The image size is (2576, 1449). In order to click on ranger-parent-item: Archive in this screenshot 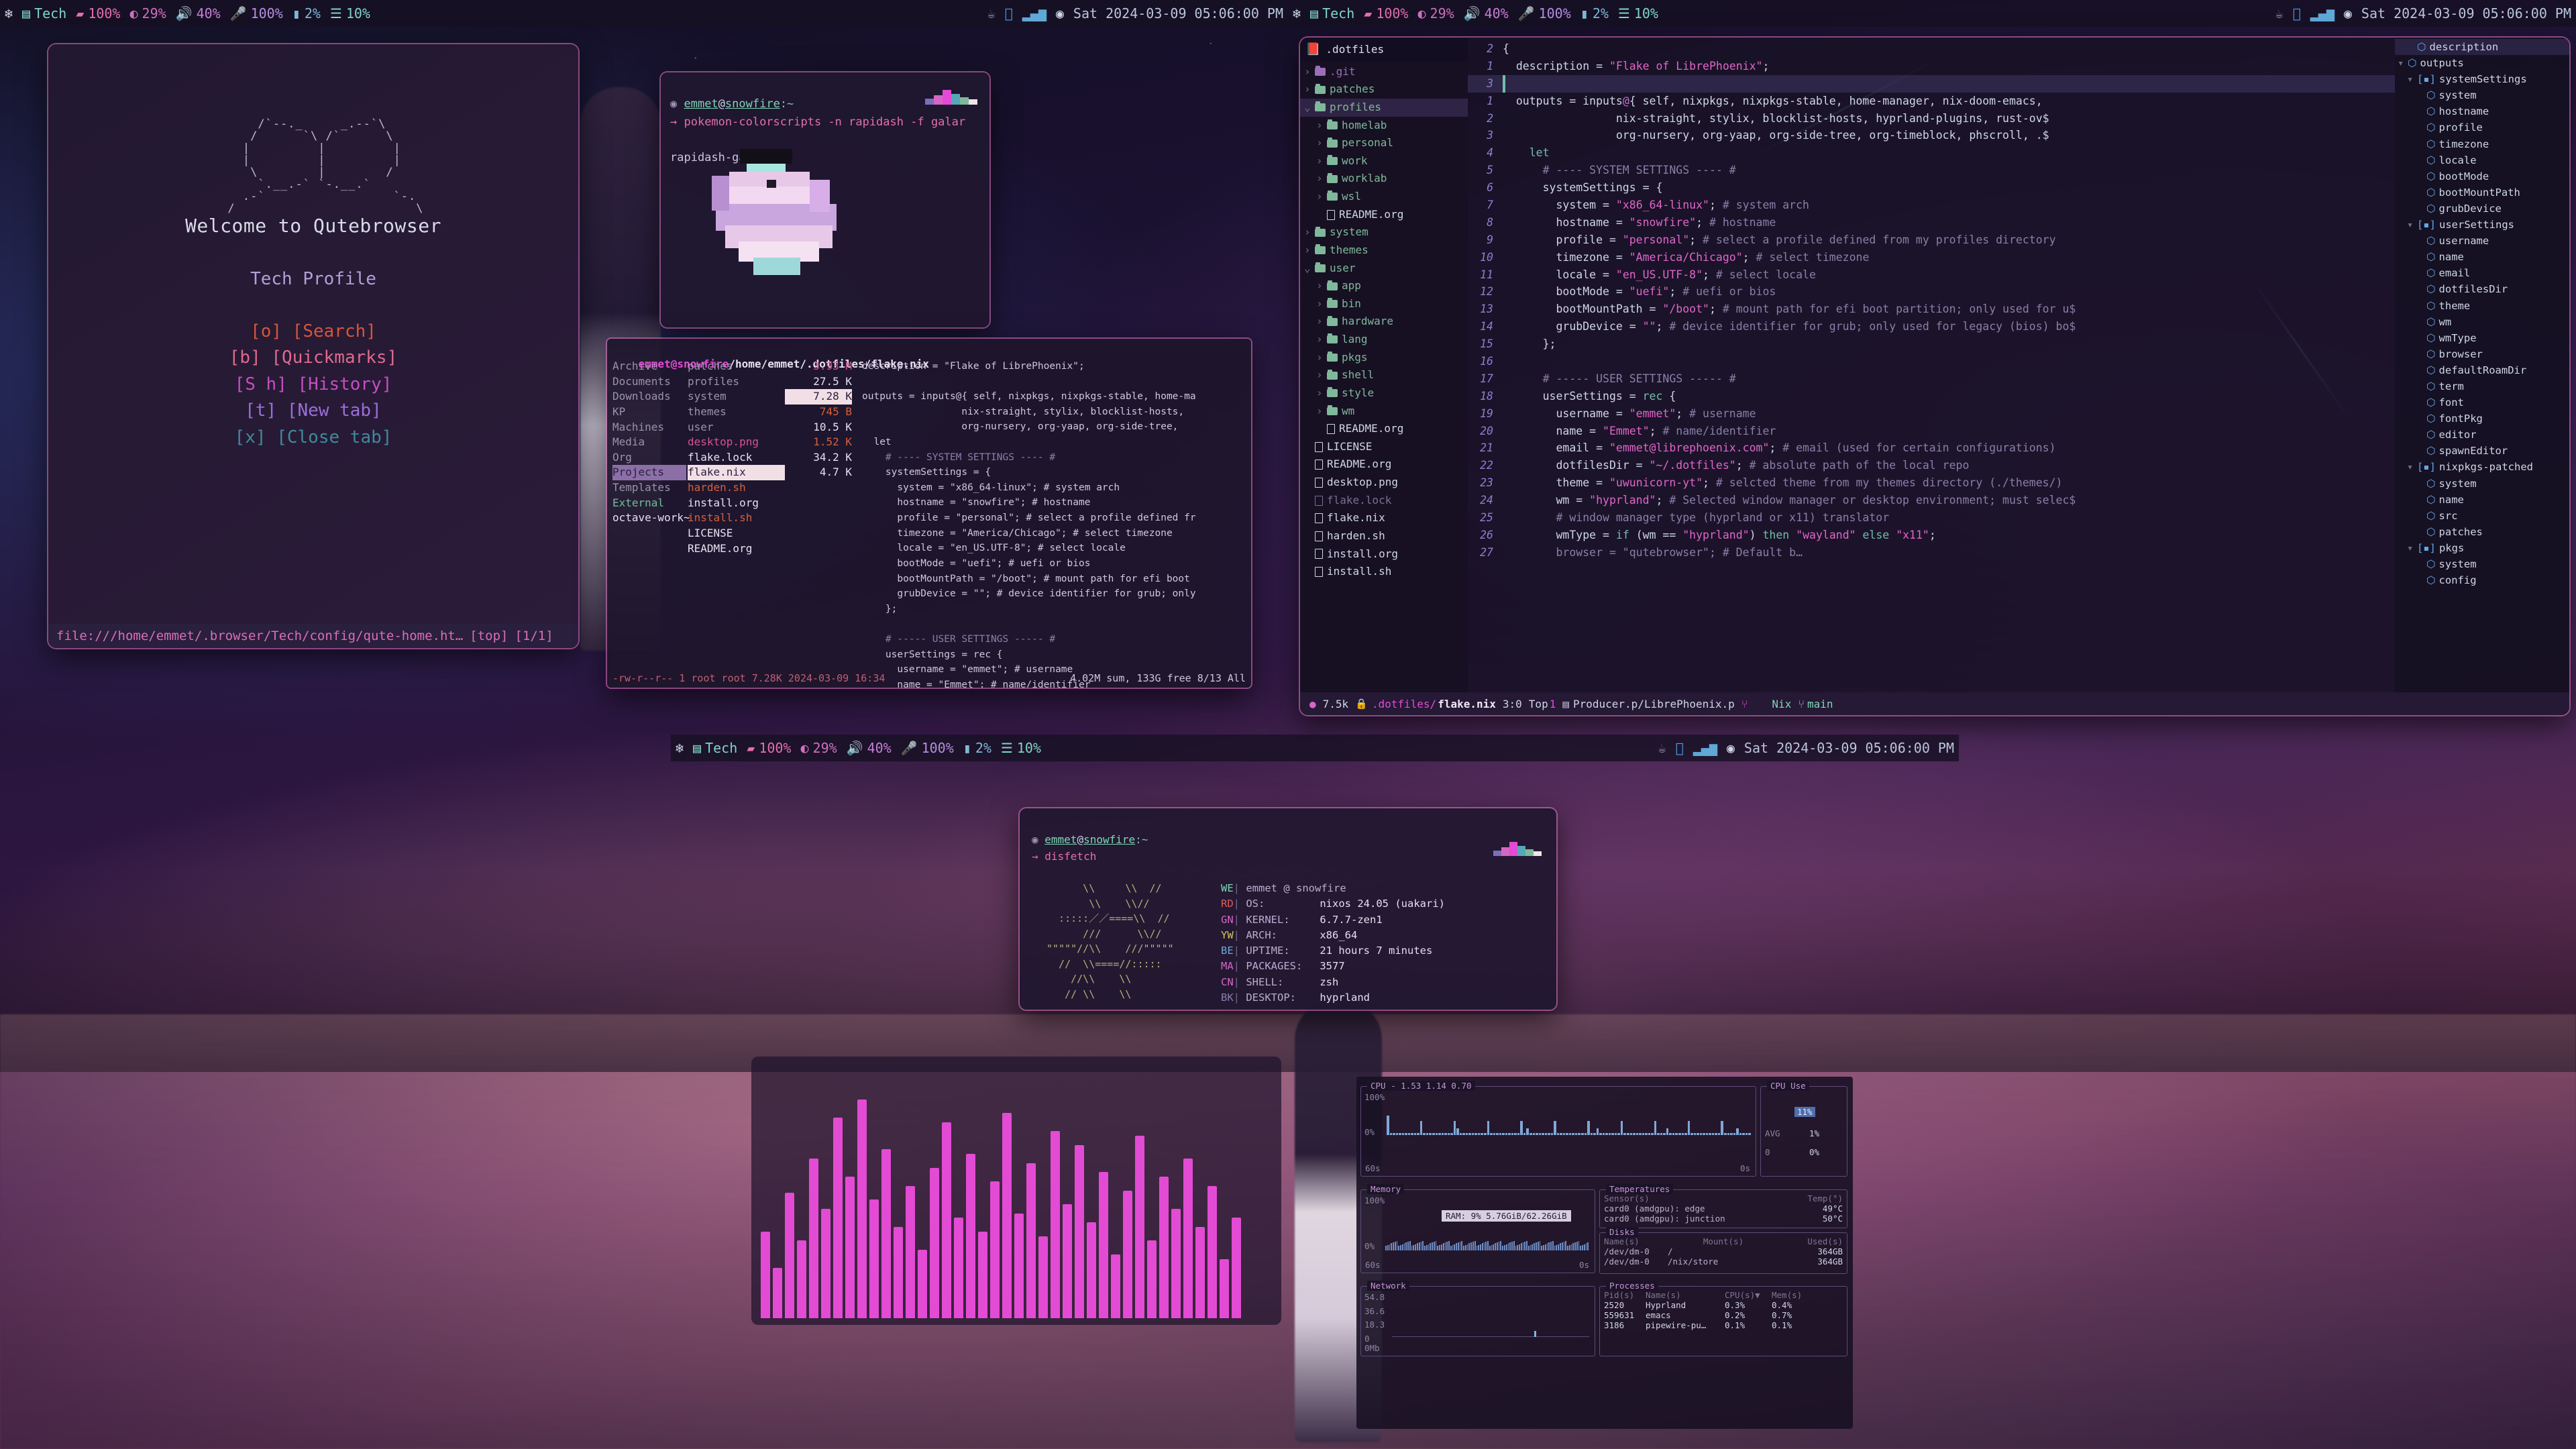, I will do `click(649, 366)`.